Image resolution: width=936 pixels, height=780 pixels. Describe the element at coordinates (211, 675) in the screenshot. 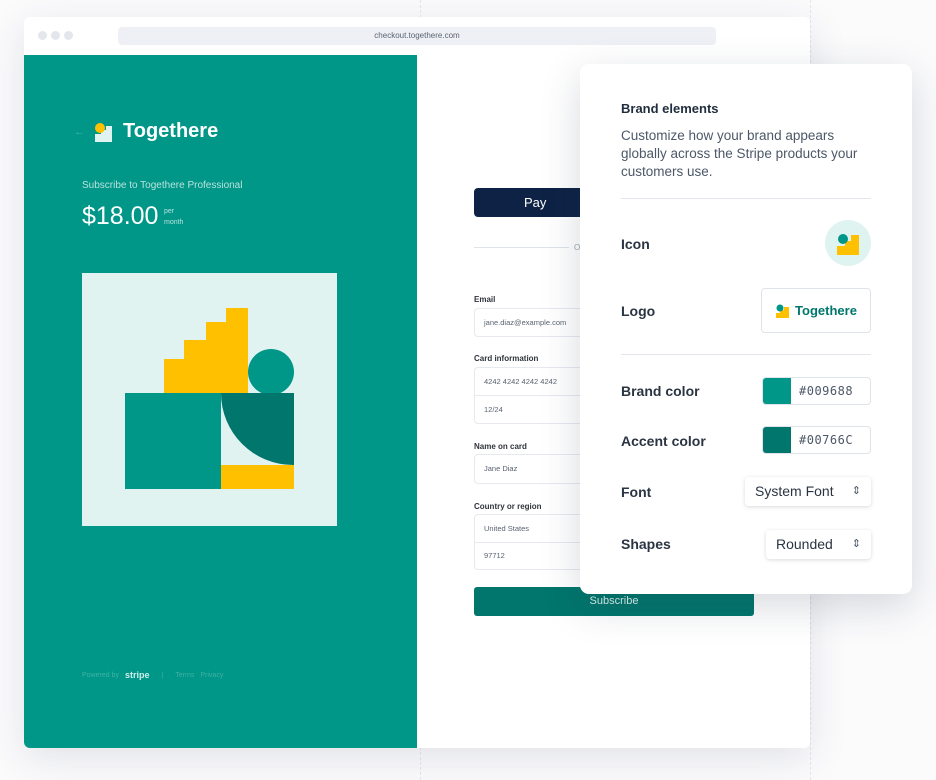

I see `privacy-link: Privacy` at that location.